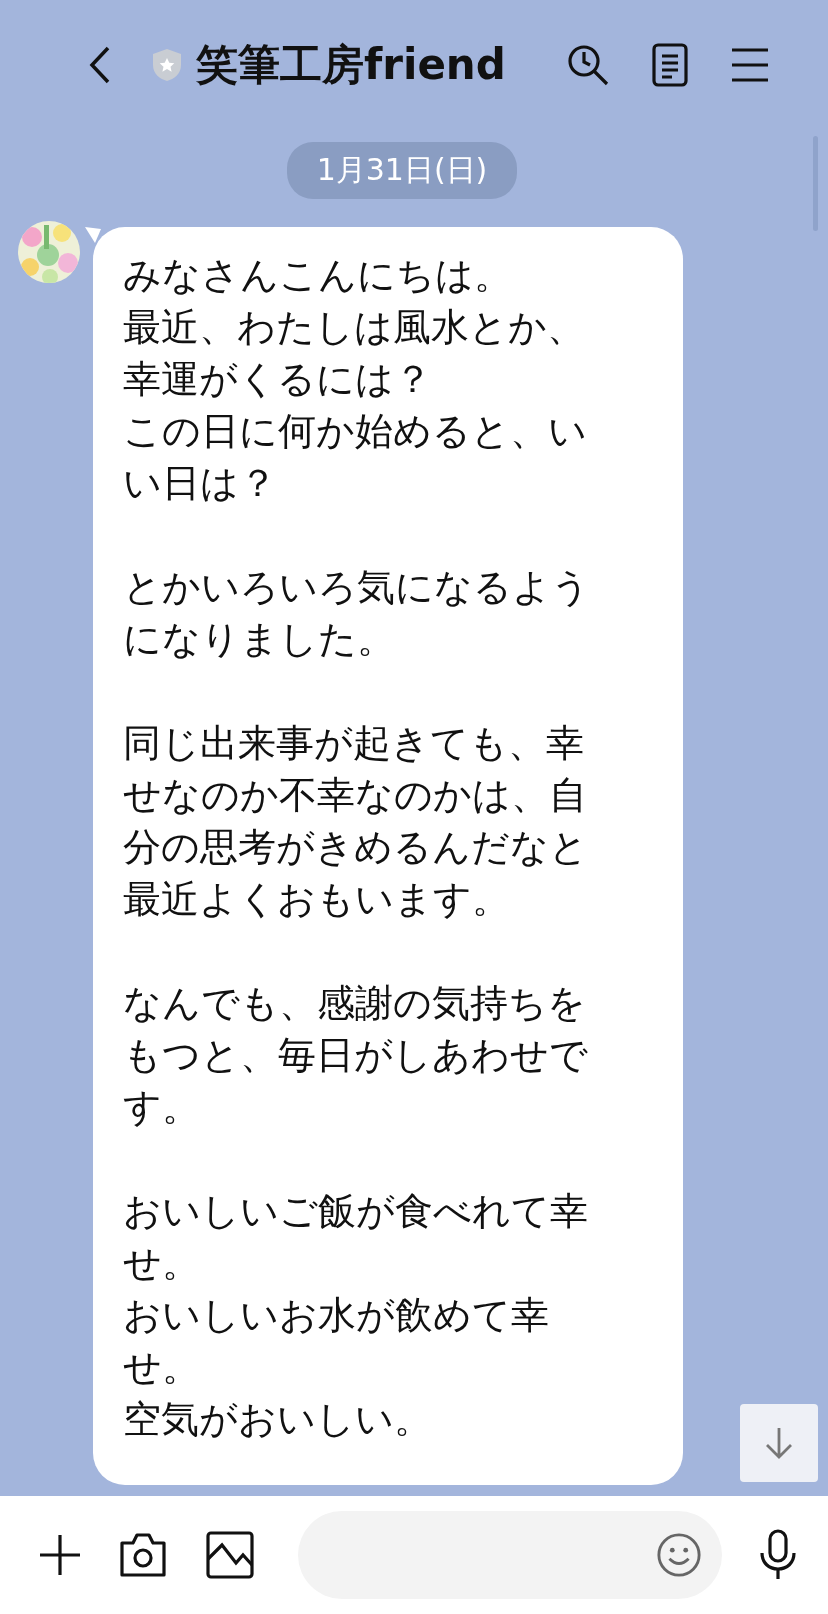 This screenshot has height=1614, width=828. Describe the element at coordinates (93, 235) in the screenshot. I see `bubble-tail` at that location.